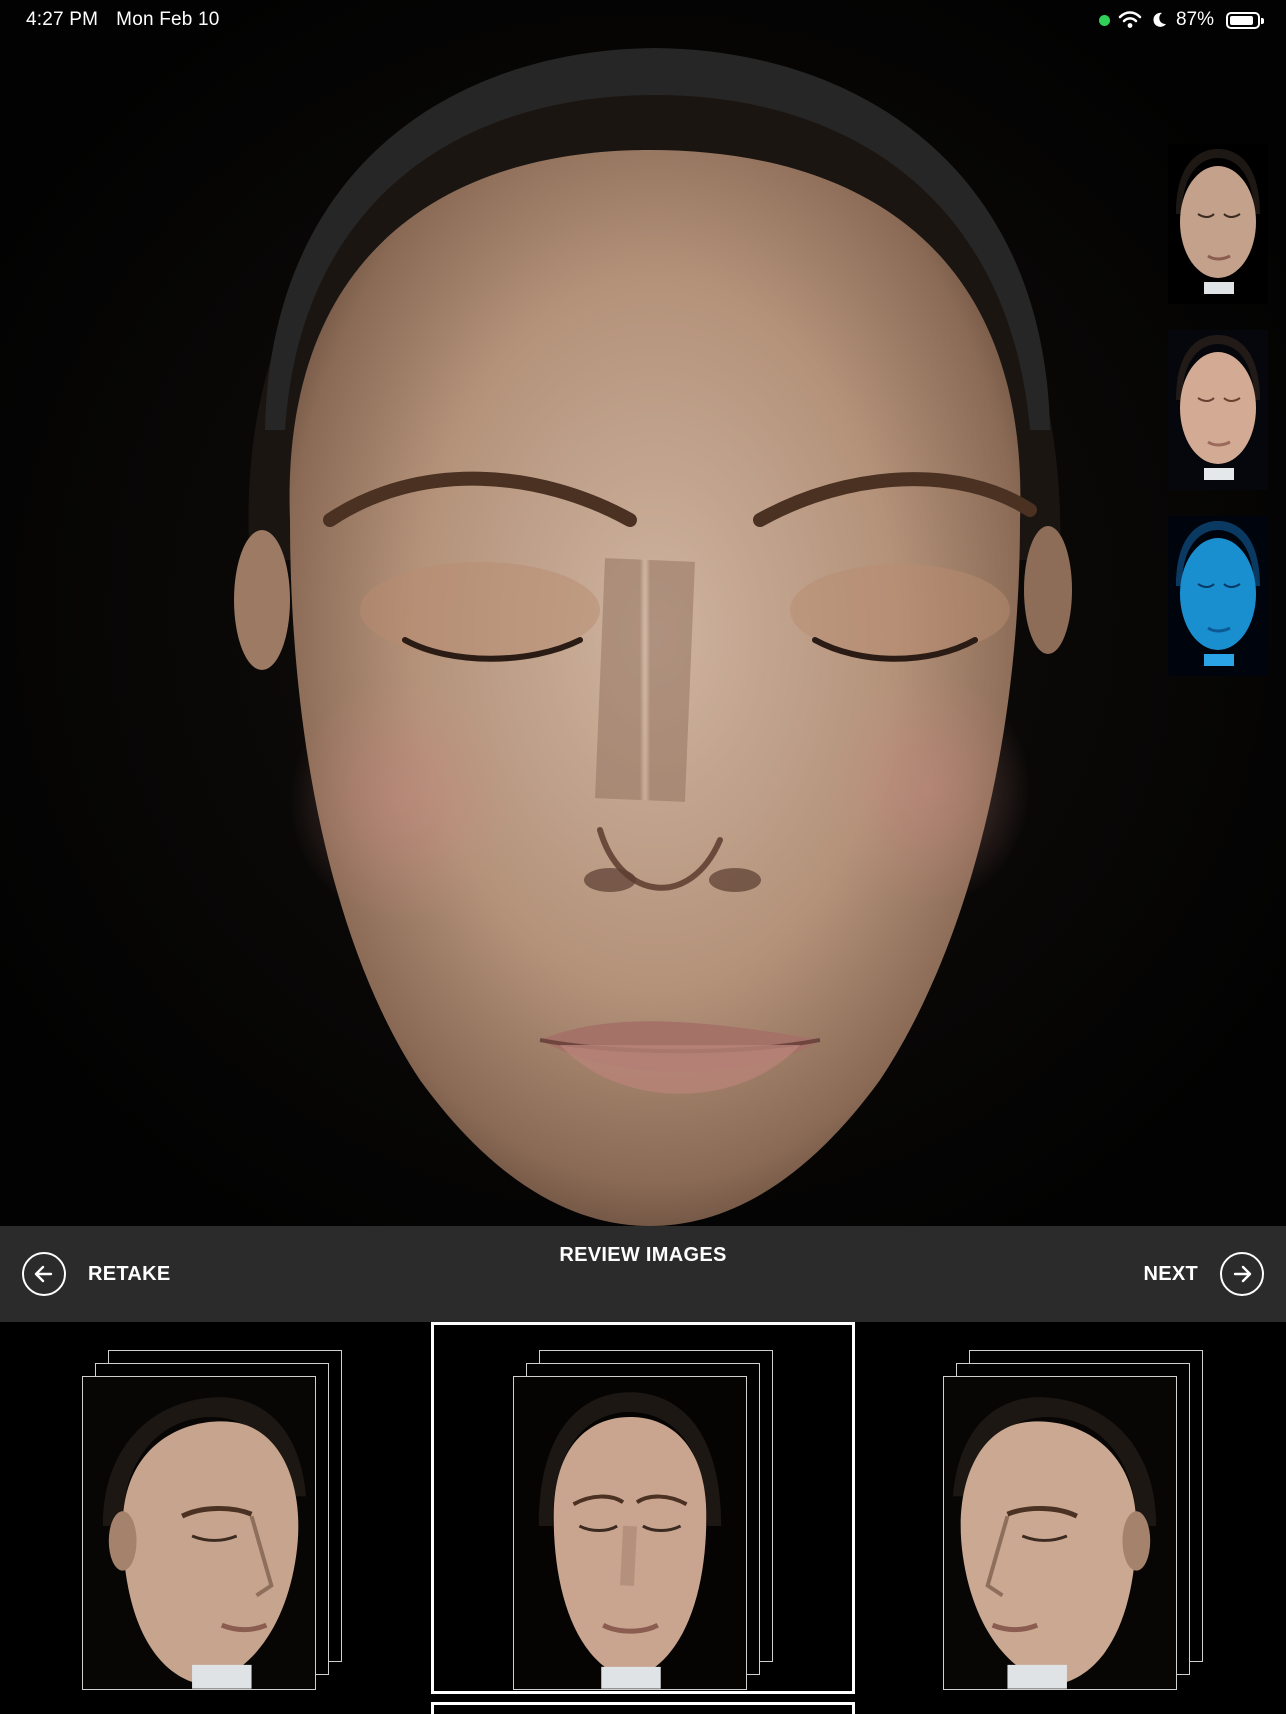 The width and height of the screenshot is (1286, 1714). I want to click on side-thumbnail-uv, so click(1218, 596).